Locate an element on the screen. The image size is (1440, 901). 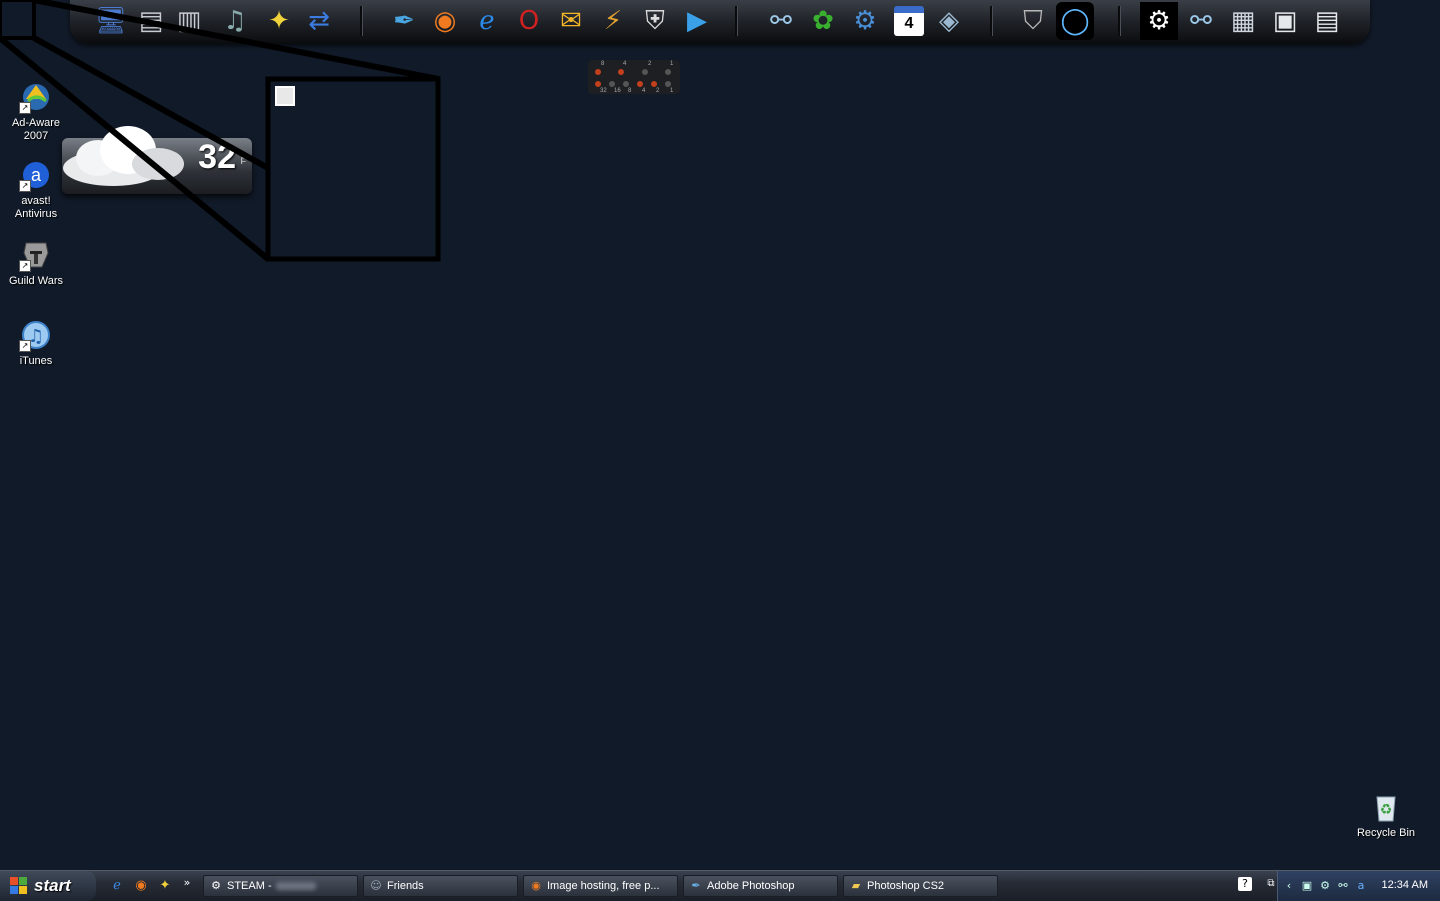
connector-tray-icon: ⚯ is located at coordinates (1343, 886).